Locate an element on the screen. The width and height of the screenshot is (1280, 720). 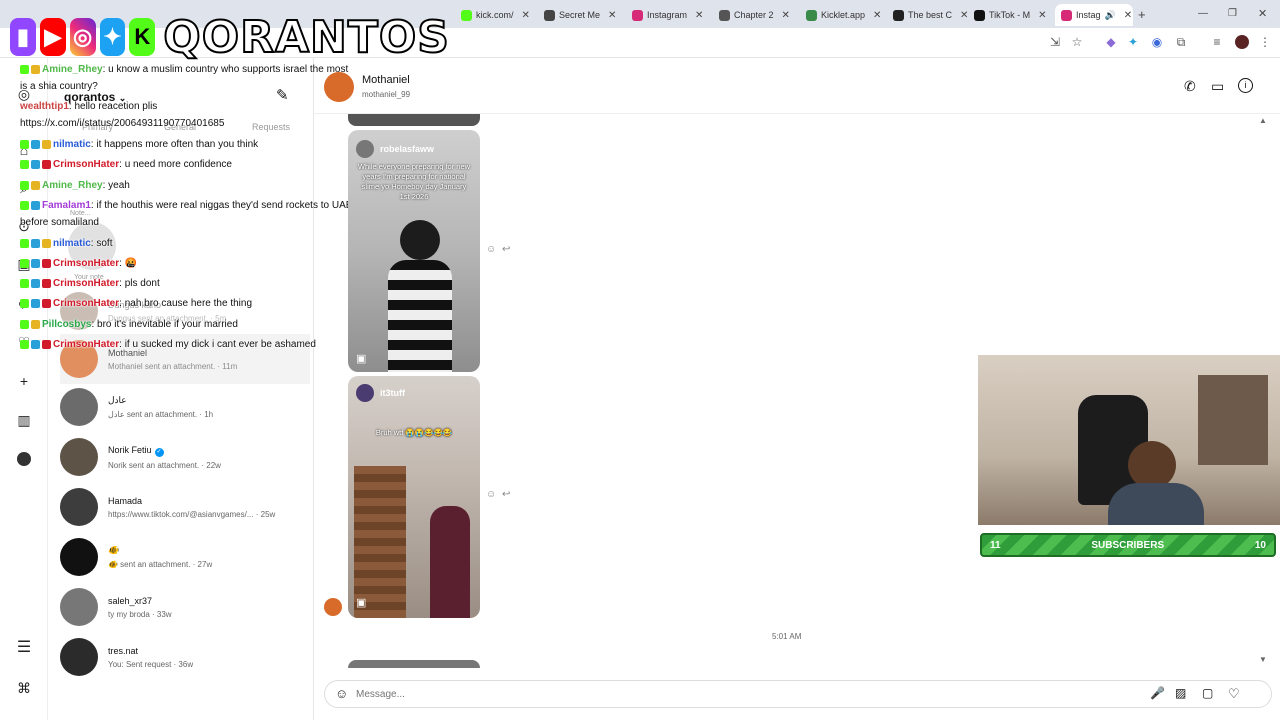
bookmark-star-icon: ☆ is located at coordinates (1077, 42).